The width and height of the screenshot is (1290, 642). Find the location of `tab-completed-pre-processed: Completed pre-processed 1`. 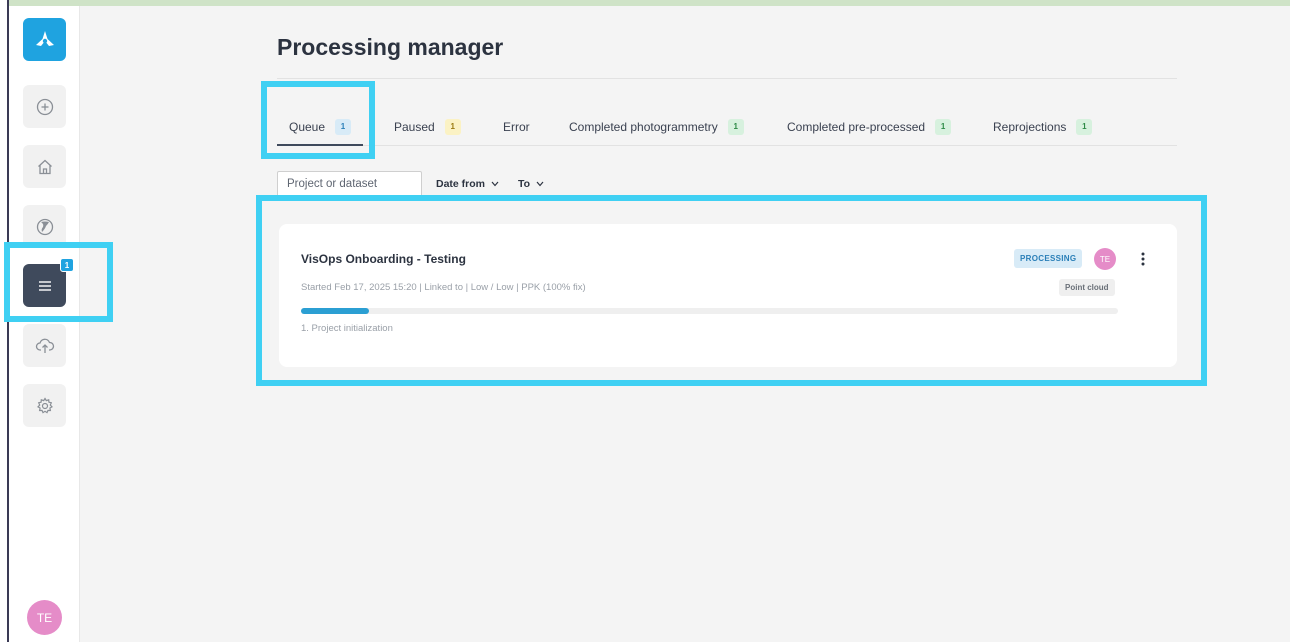

tab-completed-pre-processed: Completed pre-processed 1 is located at coordinates (869, 126).